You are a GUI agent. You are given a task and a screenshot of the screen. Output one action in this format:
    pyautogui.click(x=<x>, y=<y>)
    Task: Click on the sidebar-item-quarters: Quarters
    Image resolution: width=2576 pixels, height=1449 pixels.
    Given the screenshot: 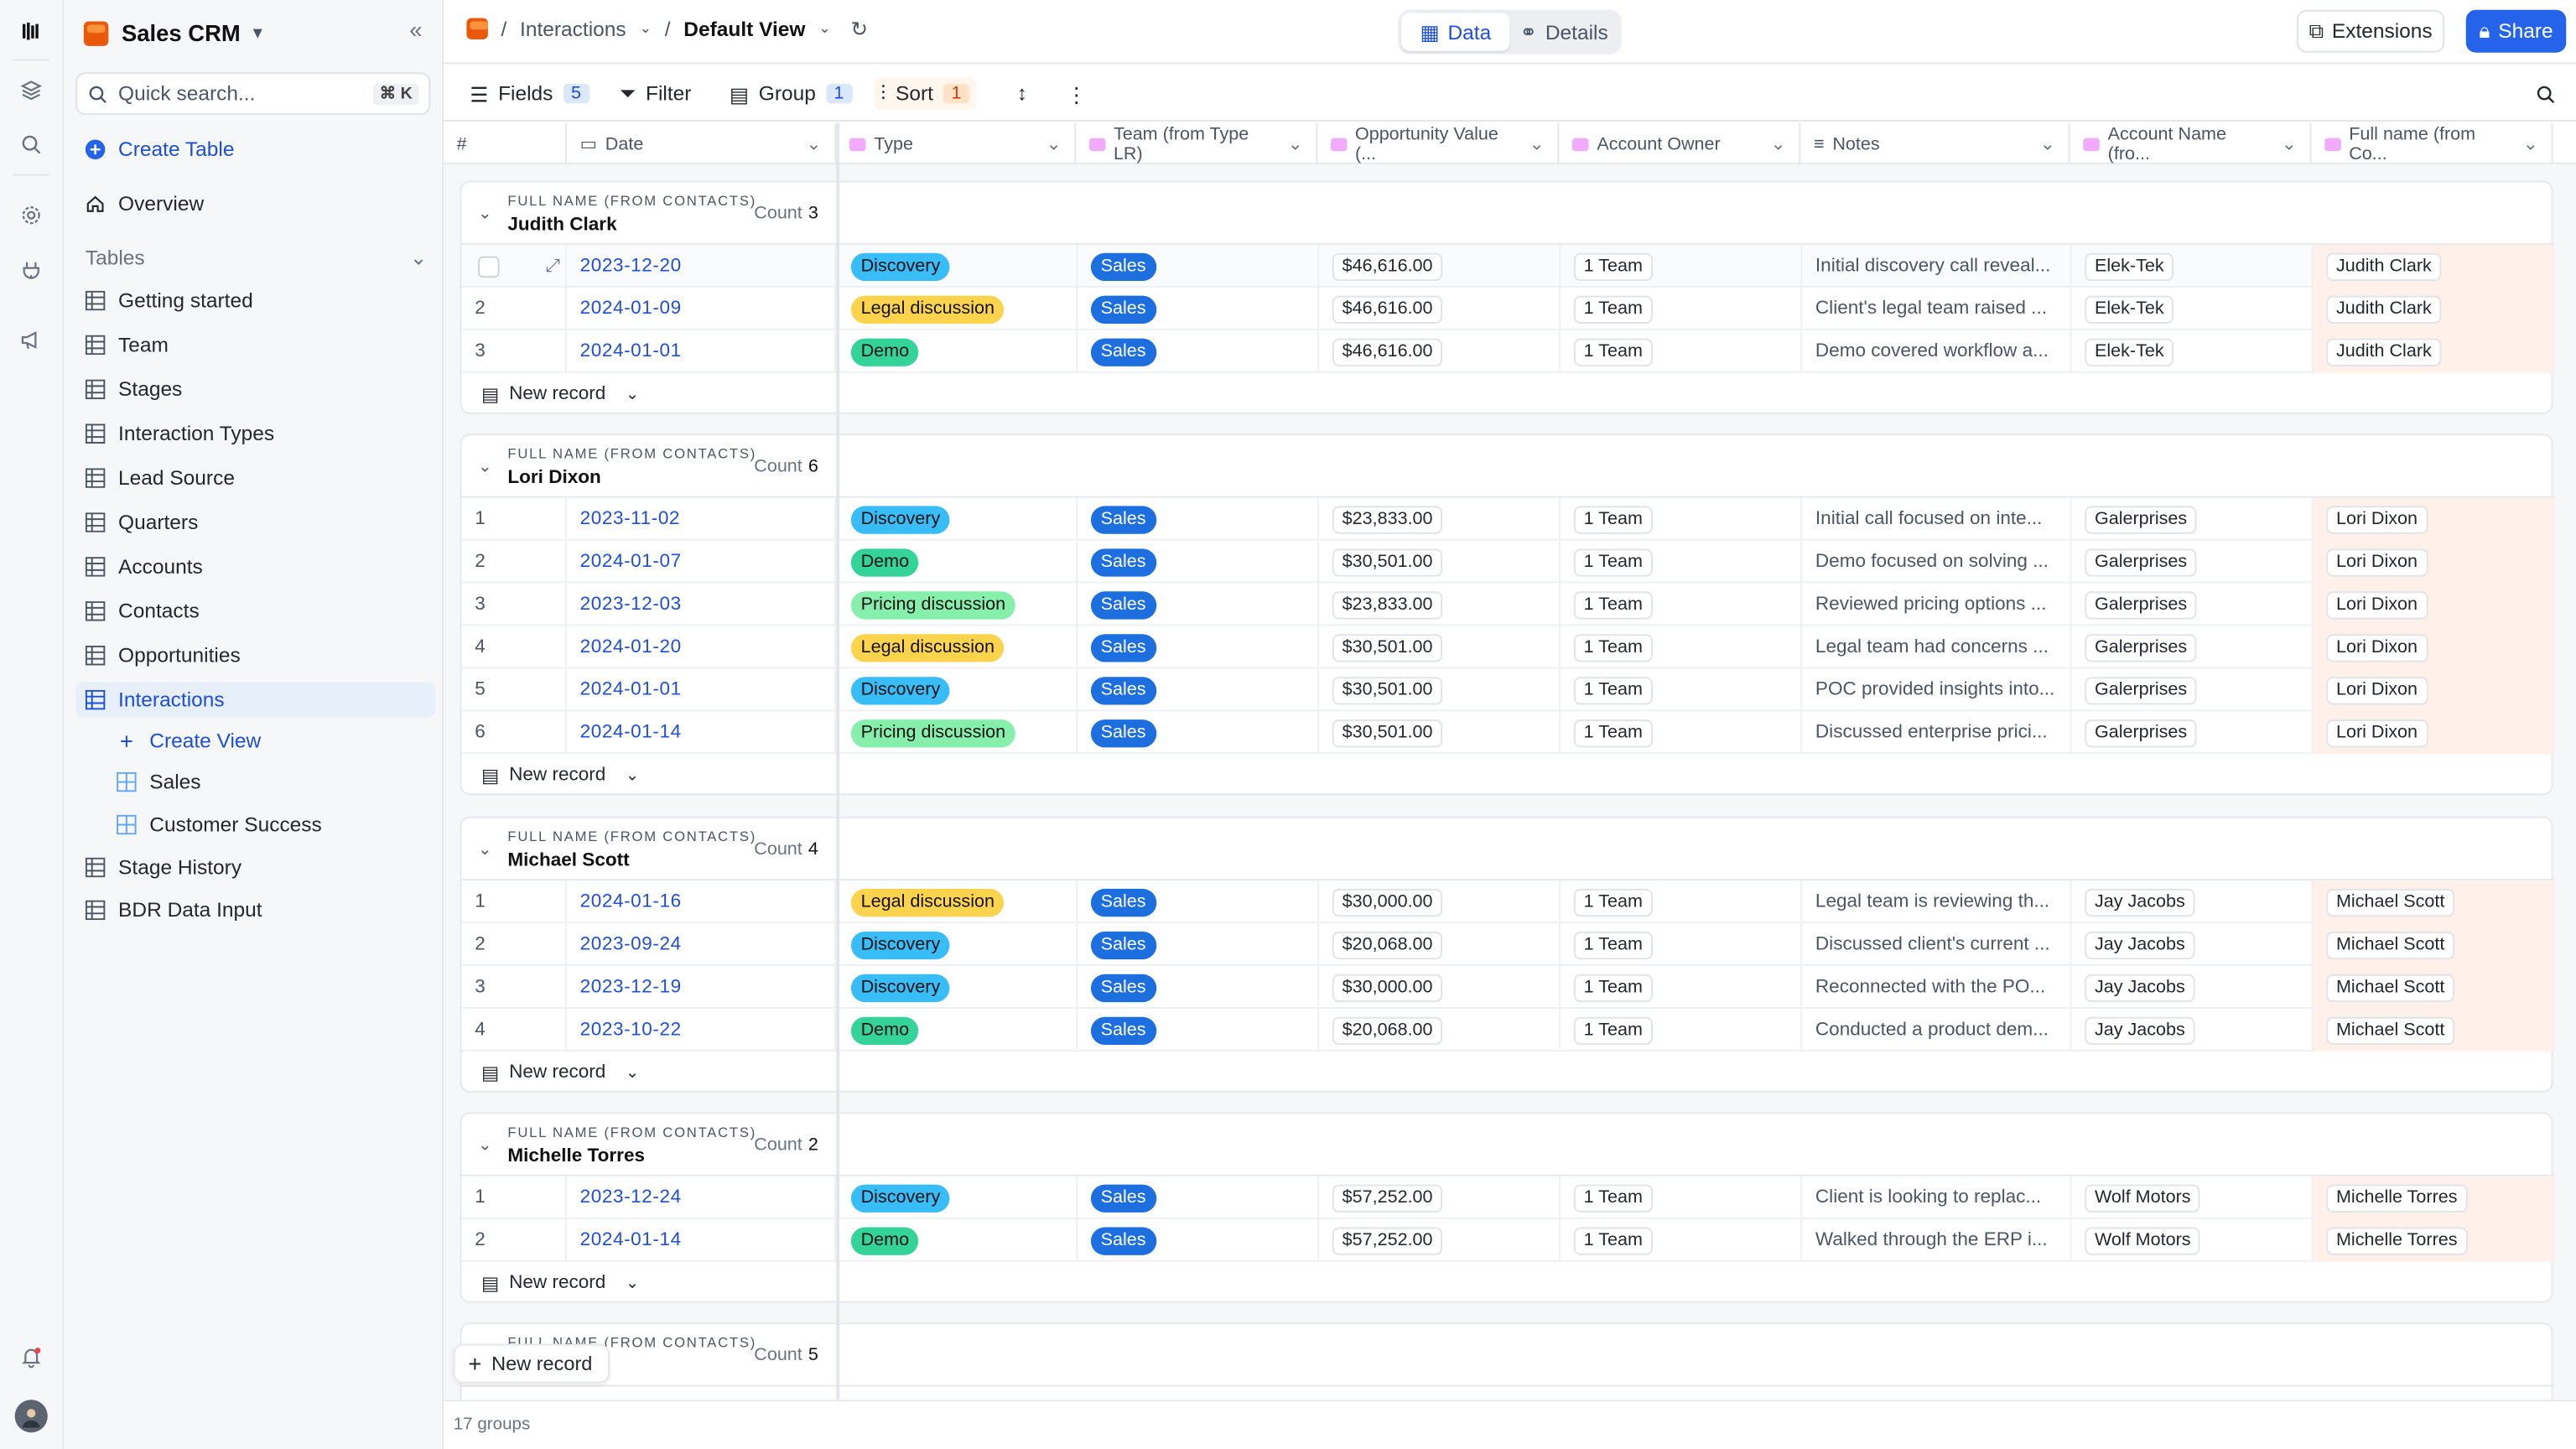 What is the action you would take?
    pyautogui.click(x=255, y=522)
    